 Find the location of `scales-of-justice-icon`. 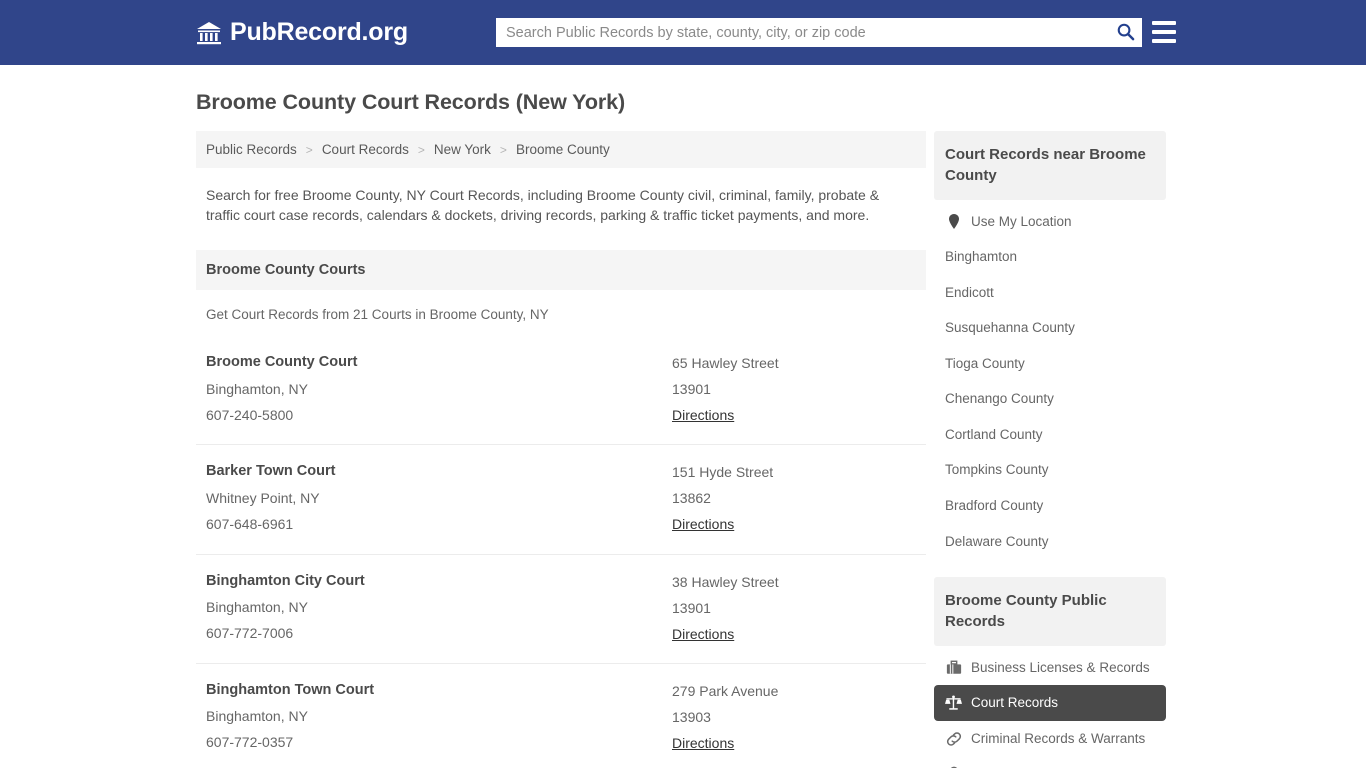

scales-of-justice-icon is located at coordinates (953, 702).